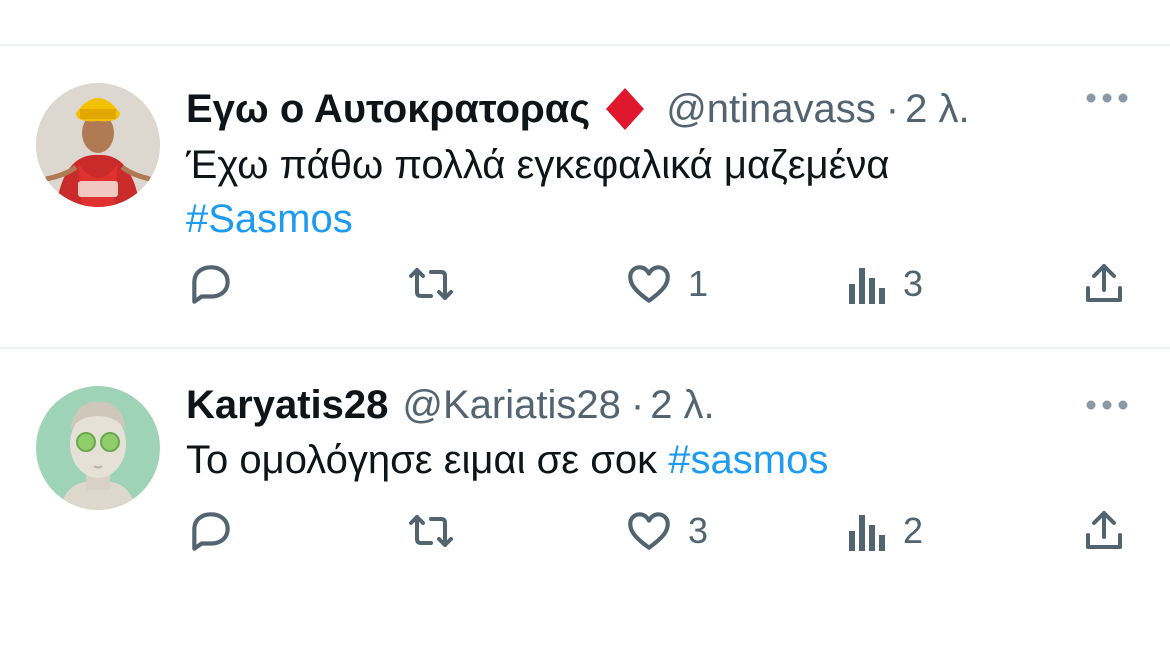 This screenshot has width=1170, height=649. I want to click on views-count: 2, so click(913, 530).